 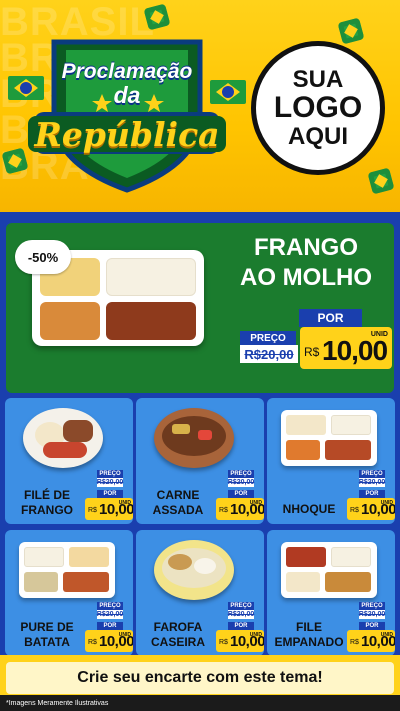 What do you see at coordinates (127, 95) in the screenshot?
I see `emblem-title-line2: da` at bounding box center [127, 95].